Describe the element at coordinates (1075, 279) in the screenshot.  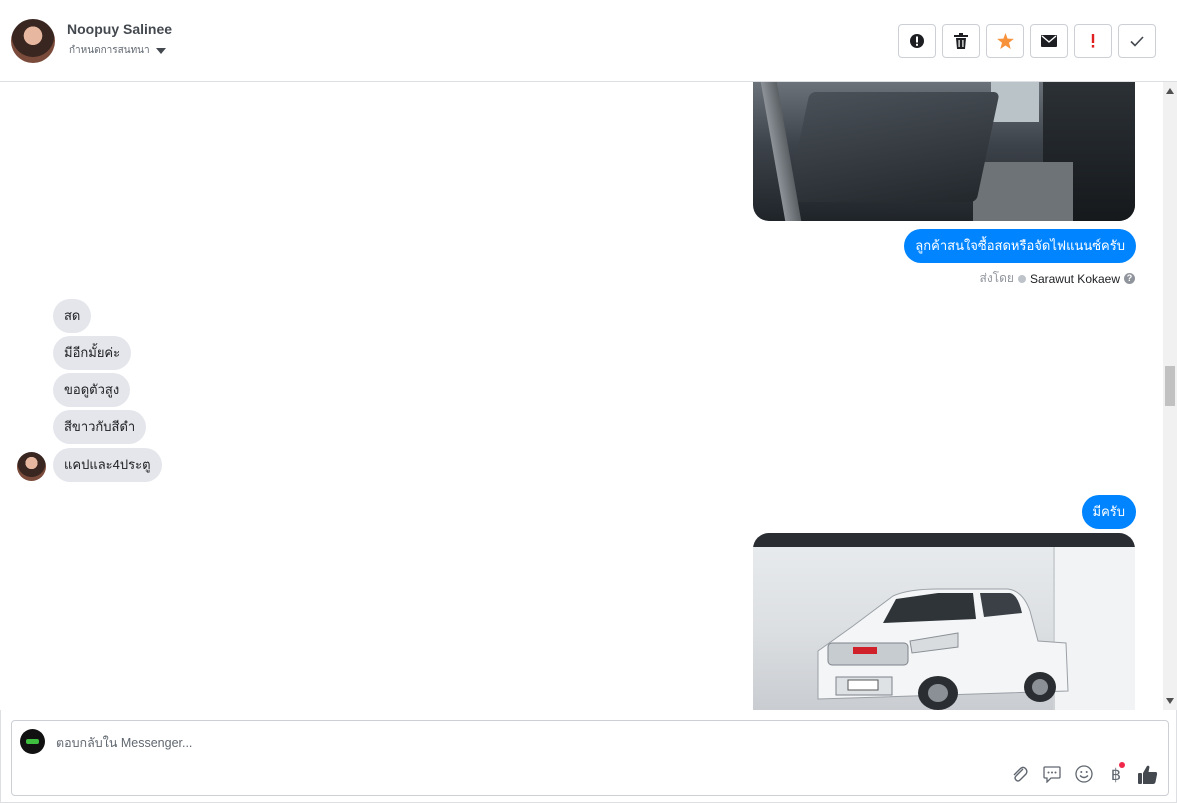
I see `sender-name: Sarawut Kokaew` at that location.